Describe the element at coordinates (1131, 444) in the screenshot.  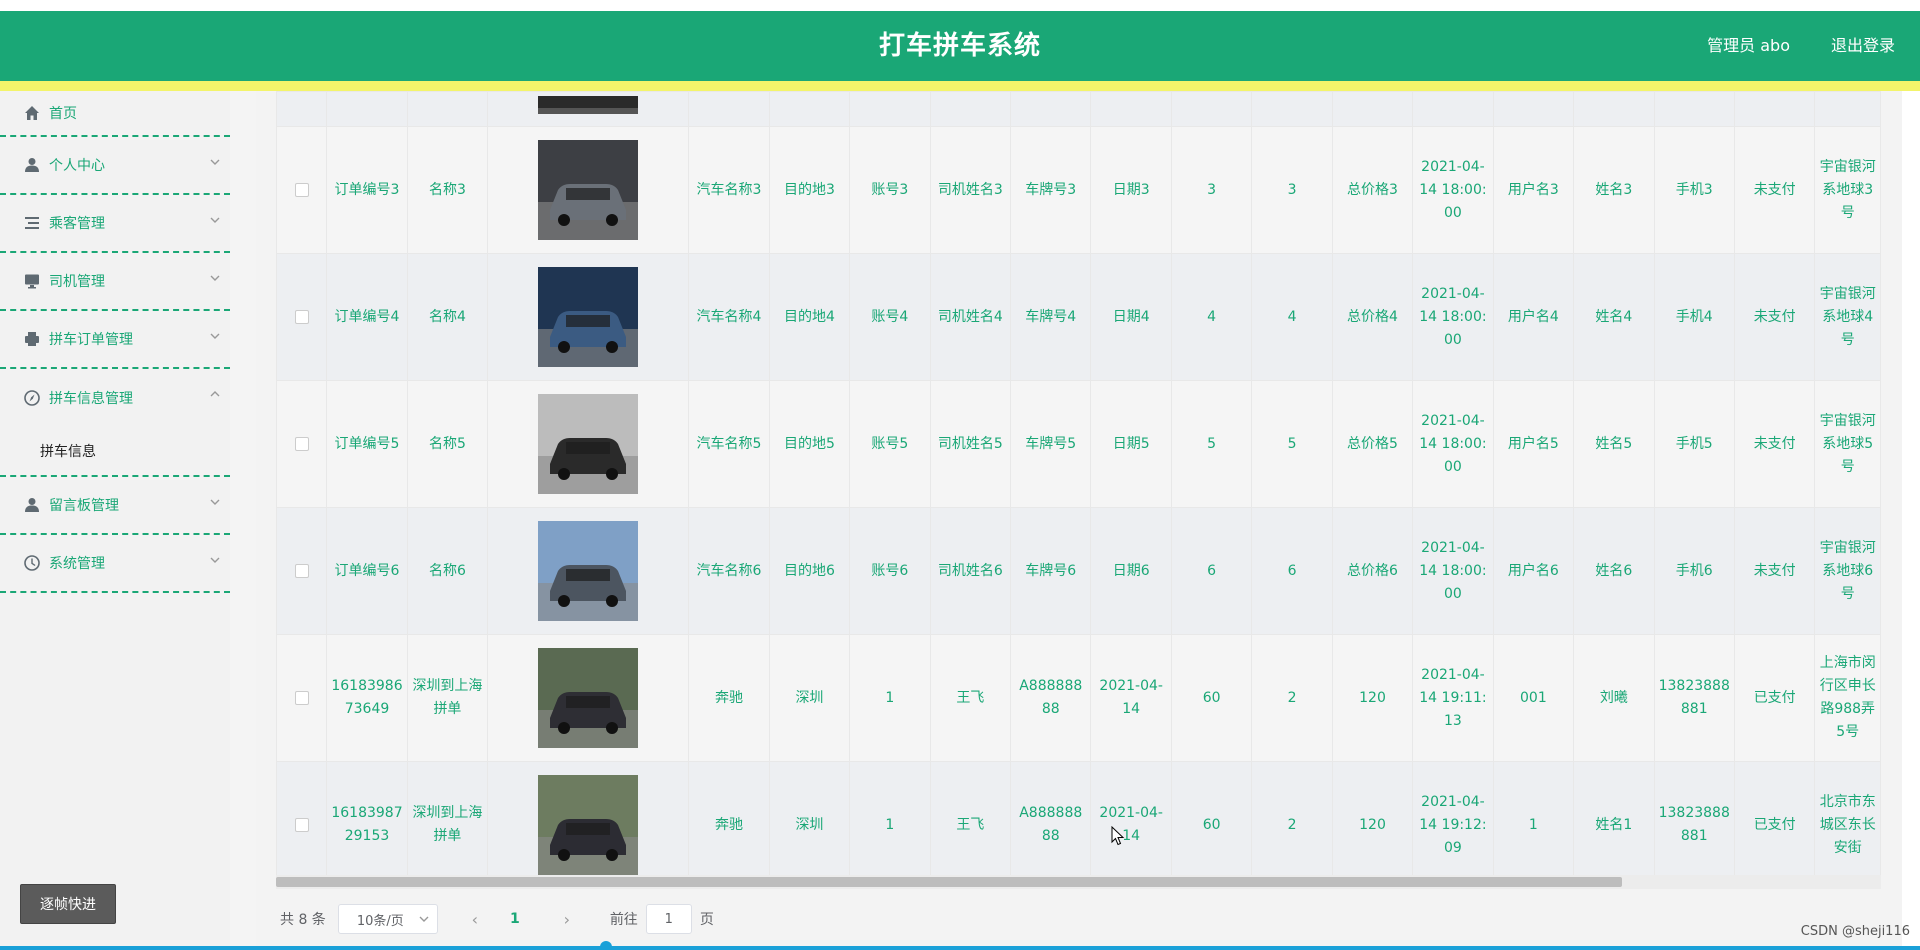
I see `table-cell-date: 日期5` at that location.